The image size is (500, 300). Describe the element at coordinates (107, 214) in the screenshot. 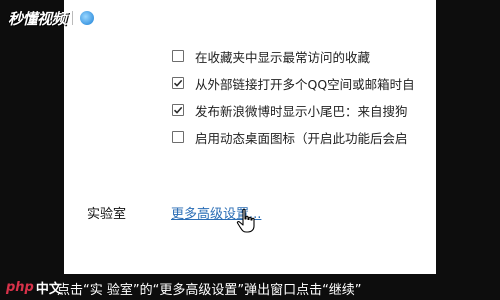

I see `lab-section-label: 实验室` at that location.